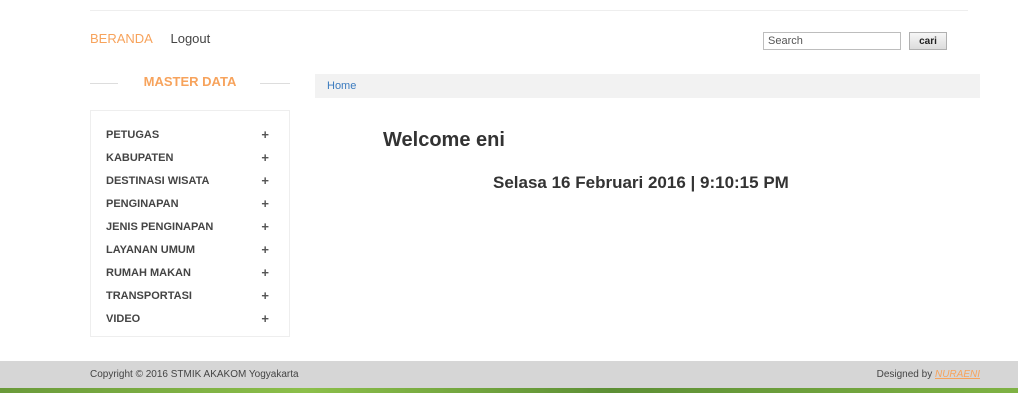 The height and width of the screenshot is (393, 1018). What do you see at coordinates (190, 318) in the screenshot?
I see `sidebar-item-video: VIDEO +` at bounding box center [190, 318].